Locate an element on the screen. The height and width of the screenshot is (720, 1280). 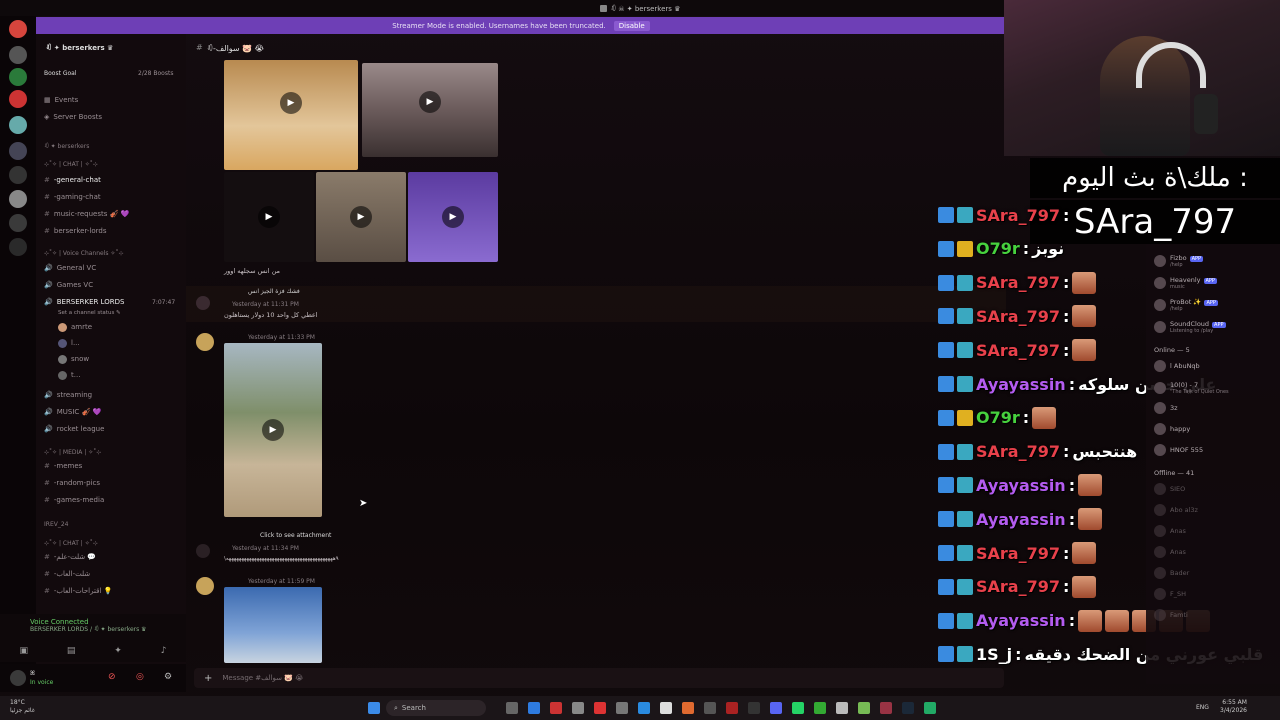
channel-random-pics: # -random-pics is located at coordinates (72, 483).